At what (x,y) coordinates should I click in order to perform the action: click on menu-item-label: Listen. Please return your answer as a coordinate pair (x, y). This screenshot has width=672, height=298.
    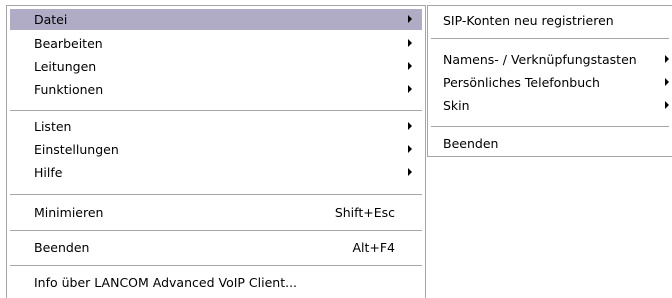
    Looking at the image, I should click on (53, 126).